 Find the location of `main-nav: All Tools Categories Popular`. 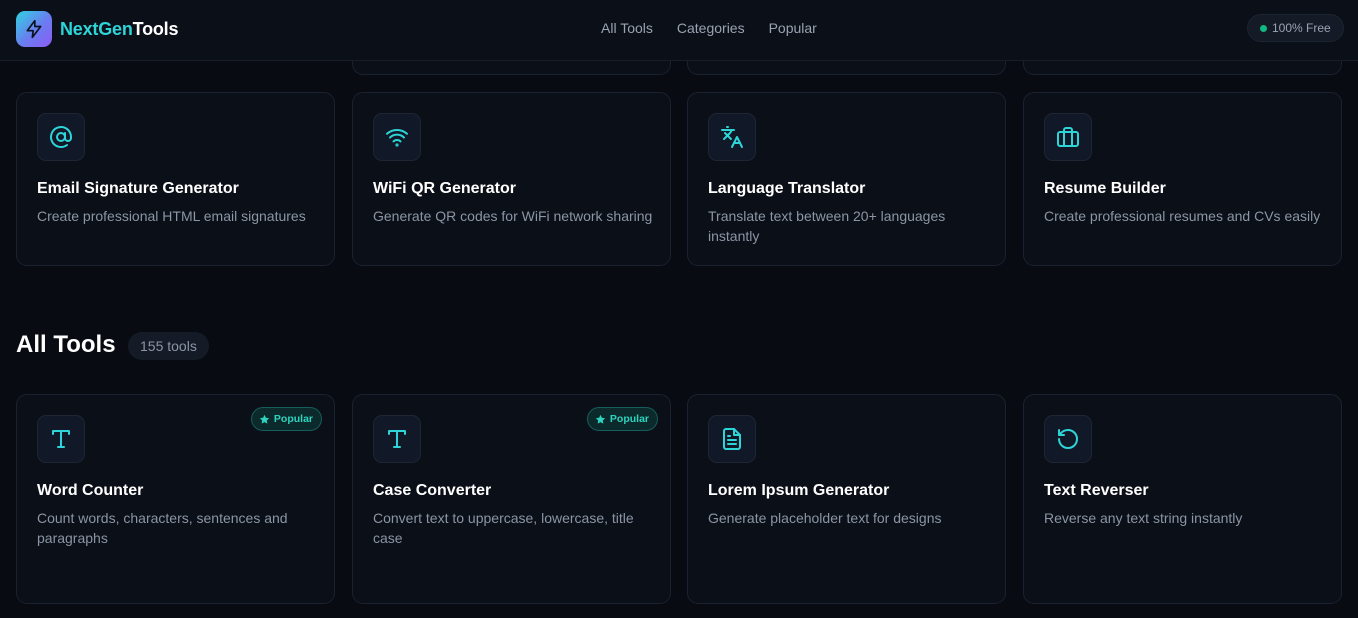

main-nav: All Tools Categories Popular is located at coordinates (721, 28).